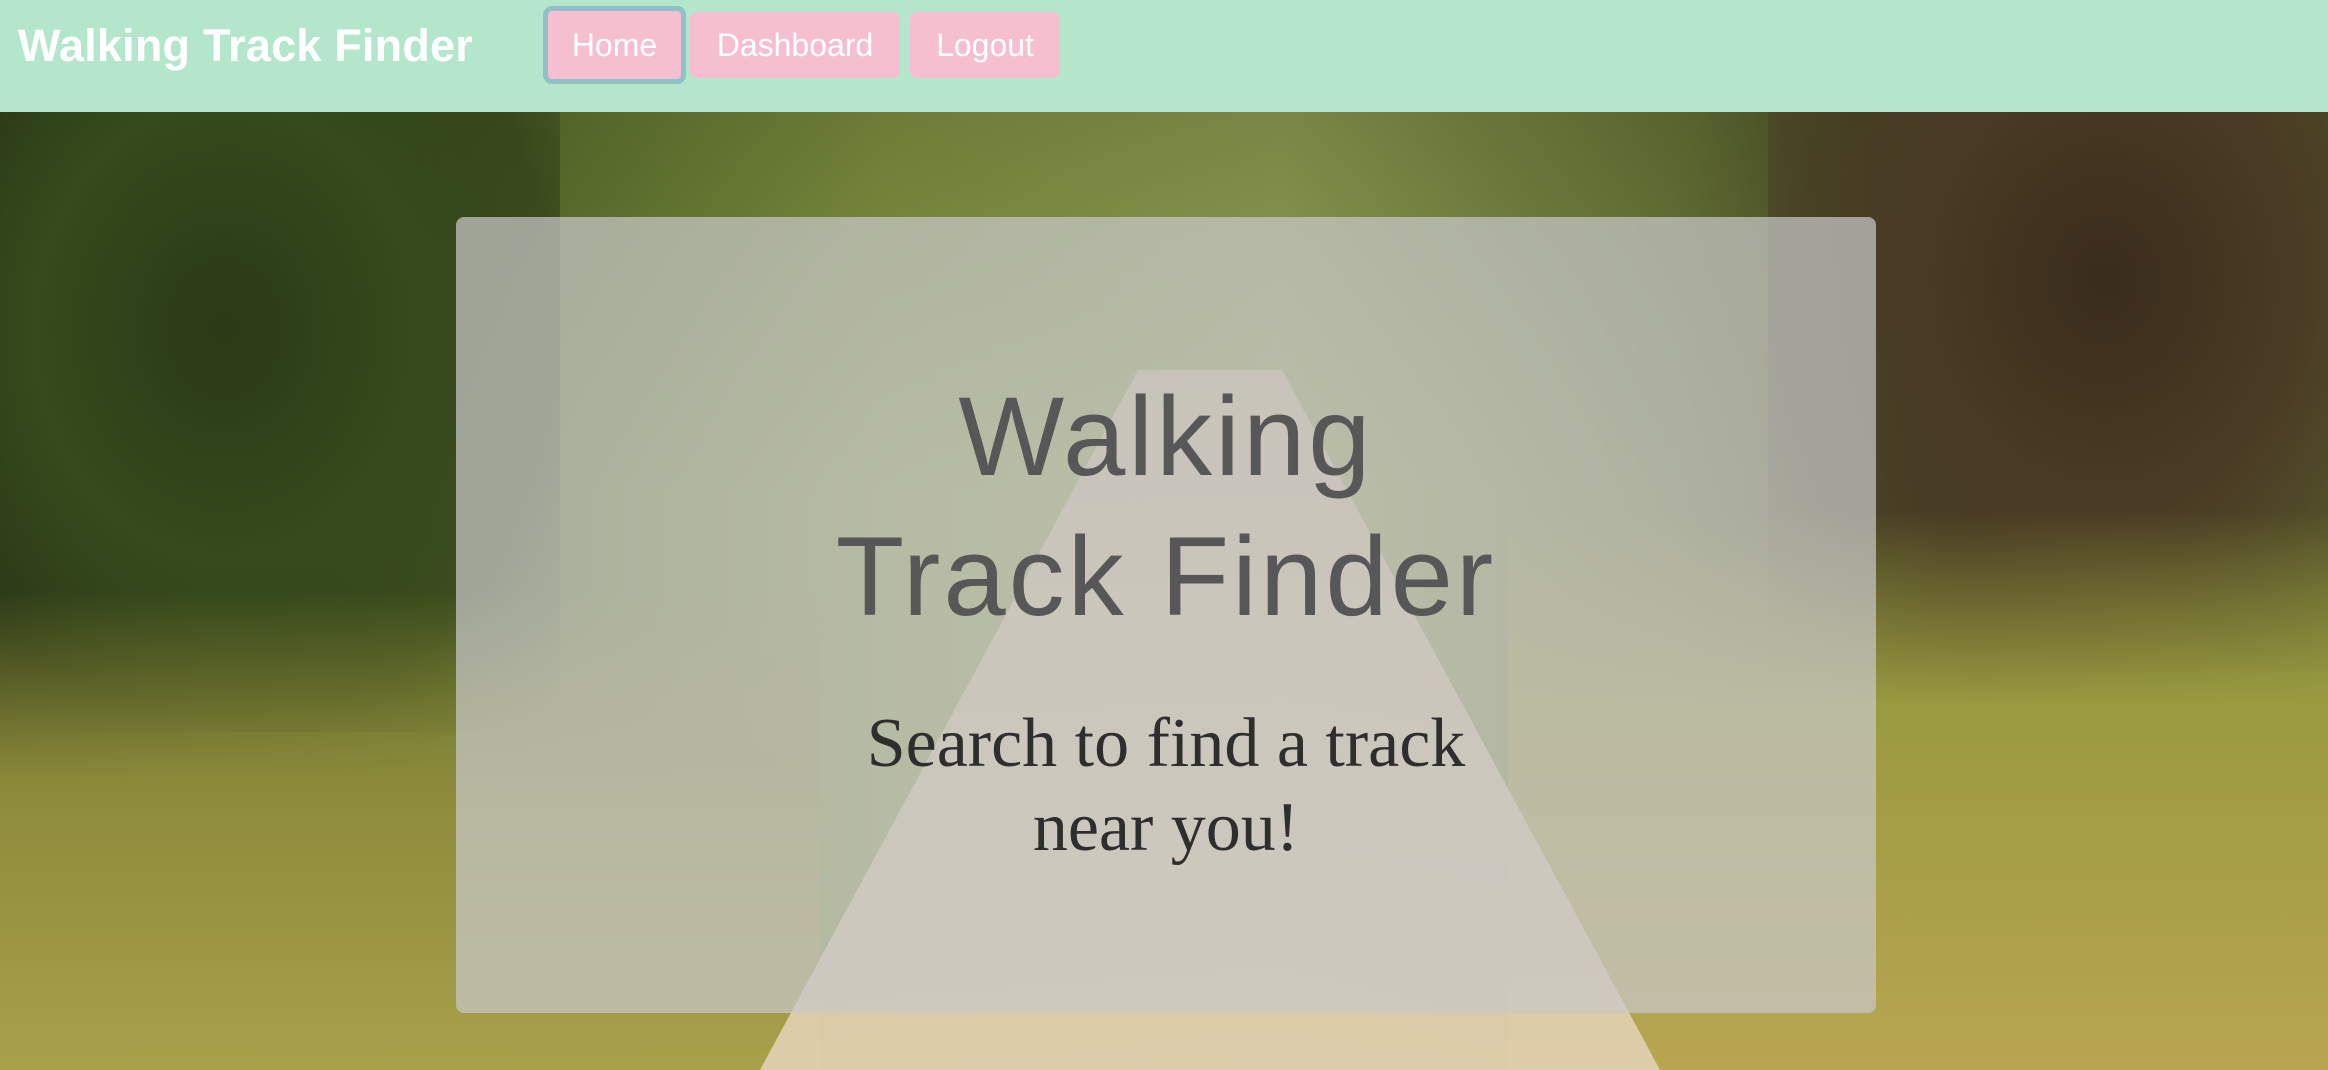 The image size is (2328, 1070). What do you see at coordinates (1166, 786) in the screenshot?
I see `hero-subtitle: Search to find a track near you!` at bounding box center [1166, 786].